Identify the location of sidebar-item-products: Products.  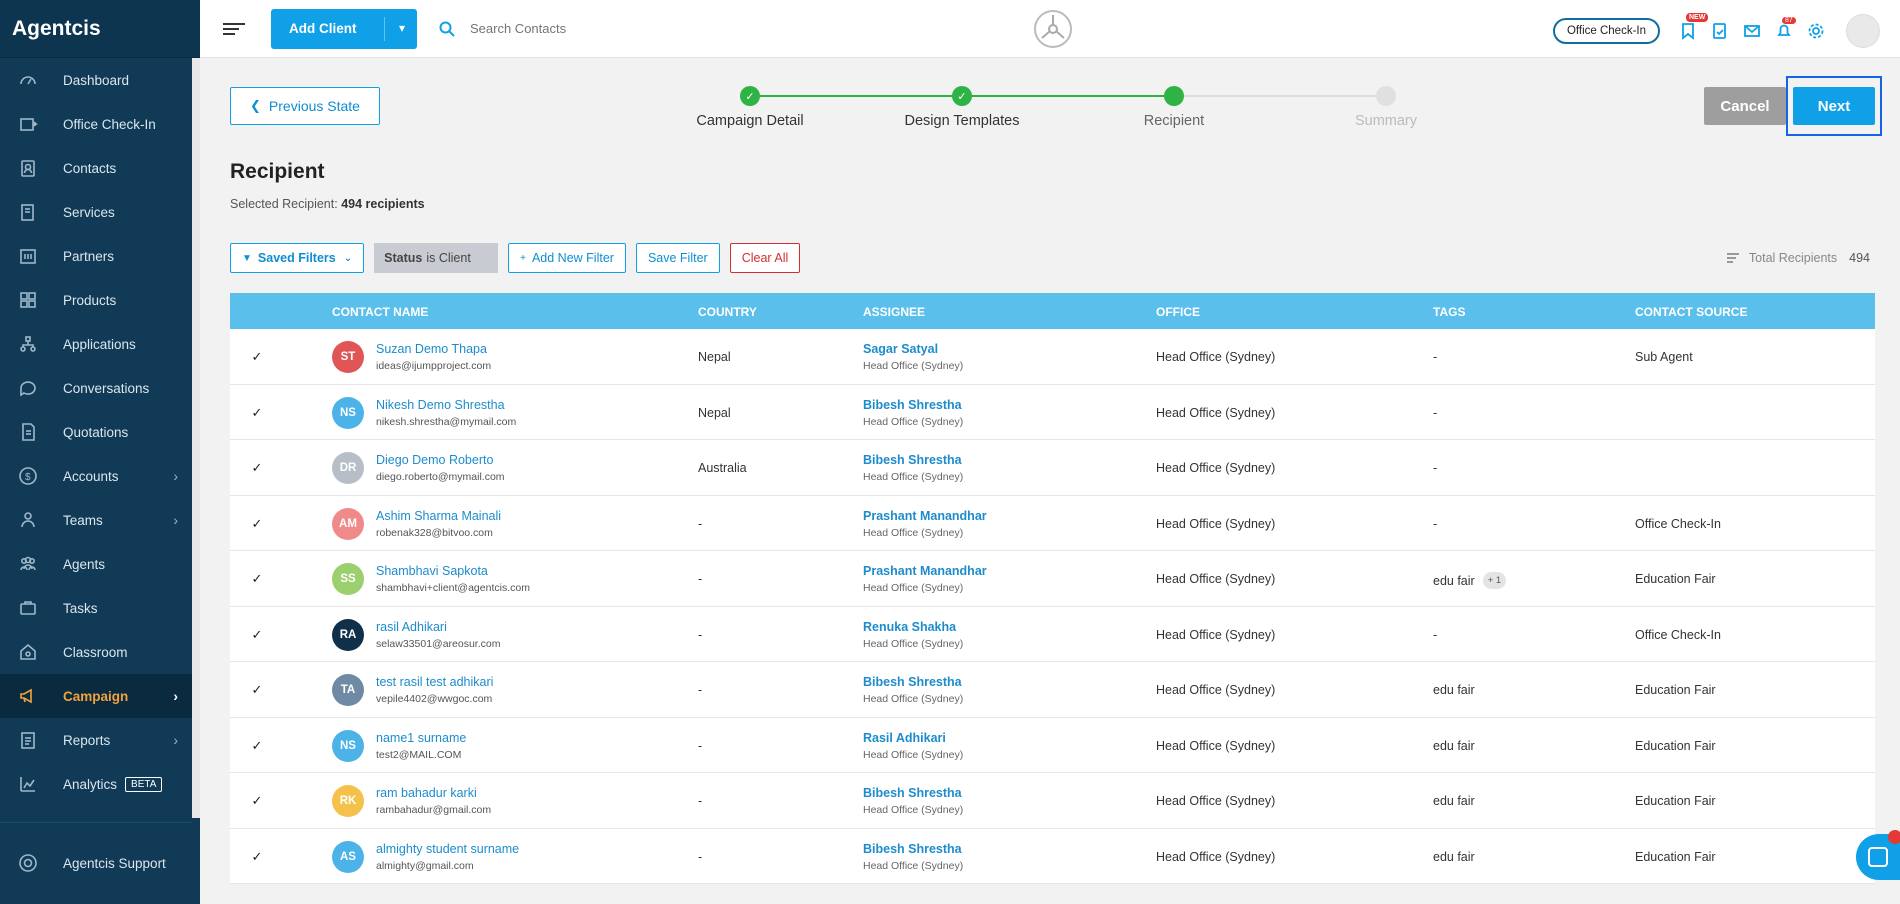
(100, 300).